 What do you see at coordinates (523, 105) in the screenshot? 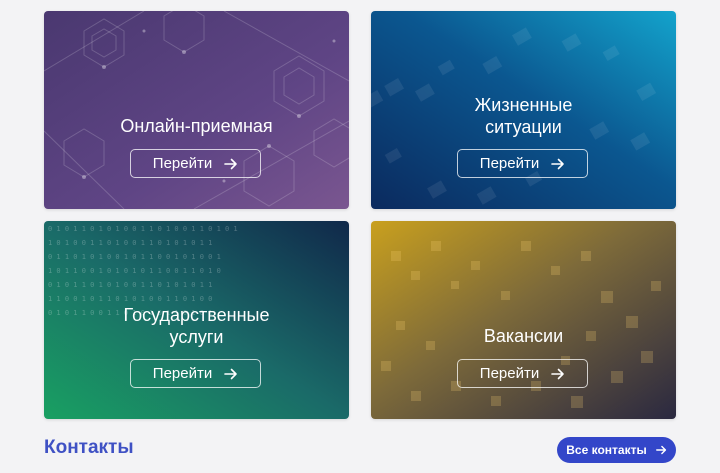
I see `card-title-line: Жизненные` at bounding box center [523, 105].